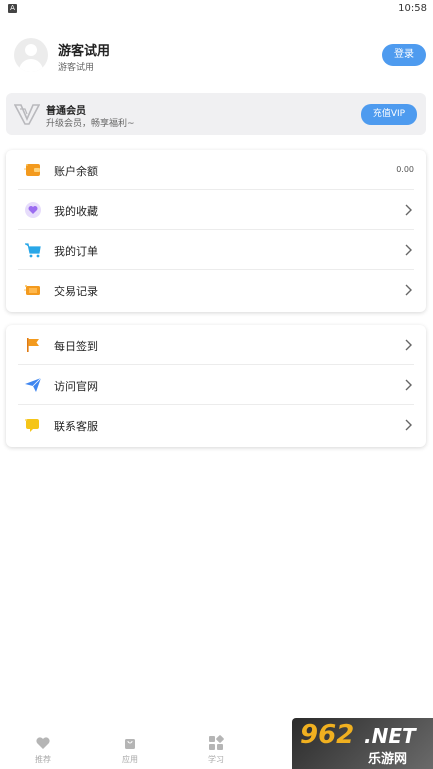  Describe the element at coordinates (216, 9) in the screenshot. I see `status-bar: A 10:58` at that location.